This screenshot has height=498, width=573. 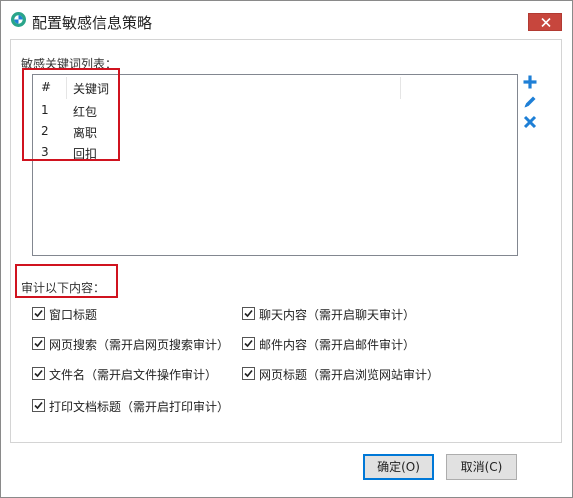 What do you see at coordinates (18, 19) in the screenshot?
I see `app-logo-icon` at bounding box center [18, 19].